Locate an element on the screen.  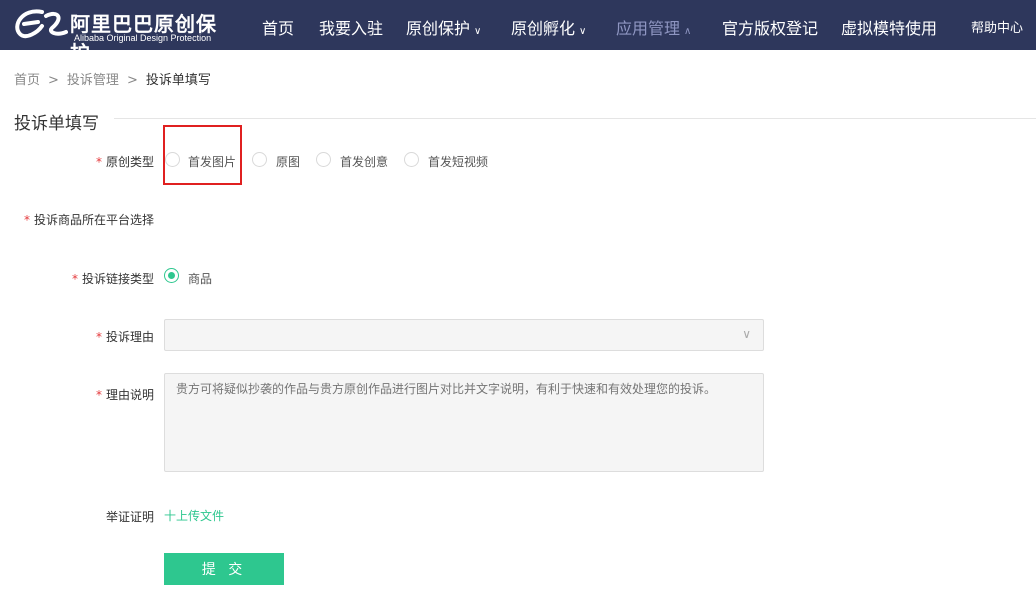
label-text: 原创类型 is located at coordinates (129, 162).